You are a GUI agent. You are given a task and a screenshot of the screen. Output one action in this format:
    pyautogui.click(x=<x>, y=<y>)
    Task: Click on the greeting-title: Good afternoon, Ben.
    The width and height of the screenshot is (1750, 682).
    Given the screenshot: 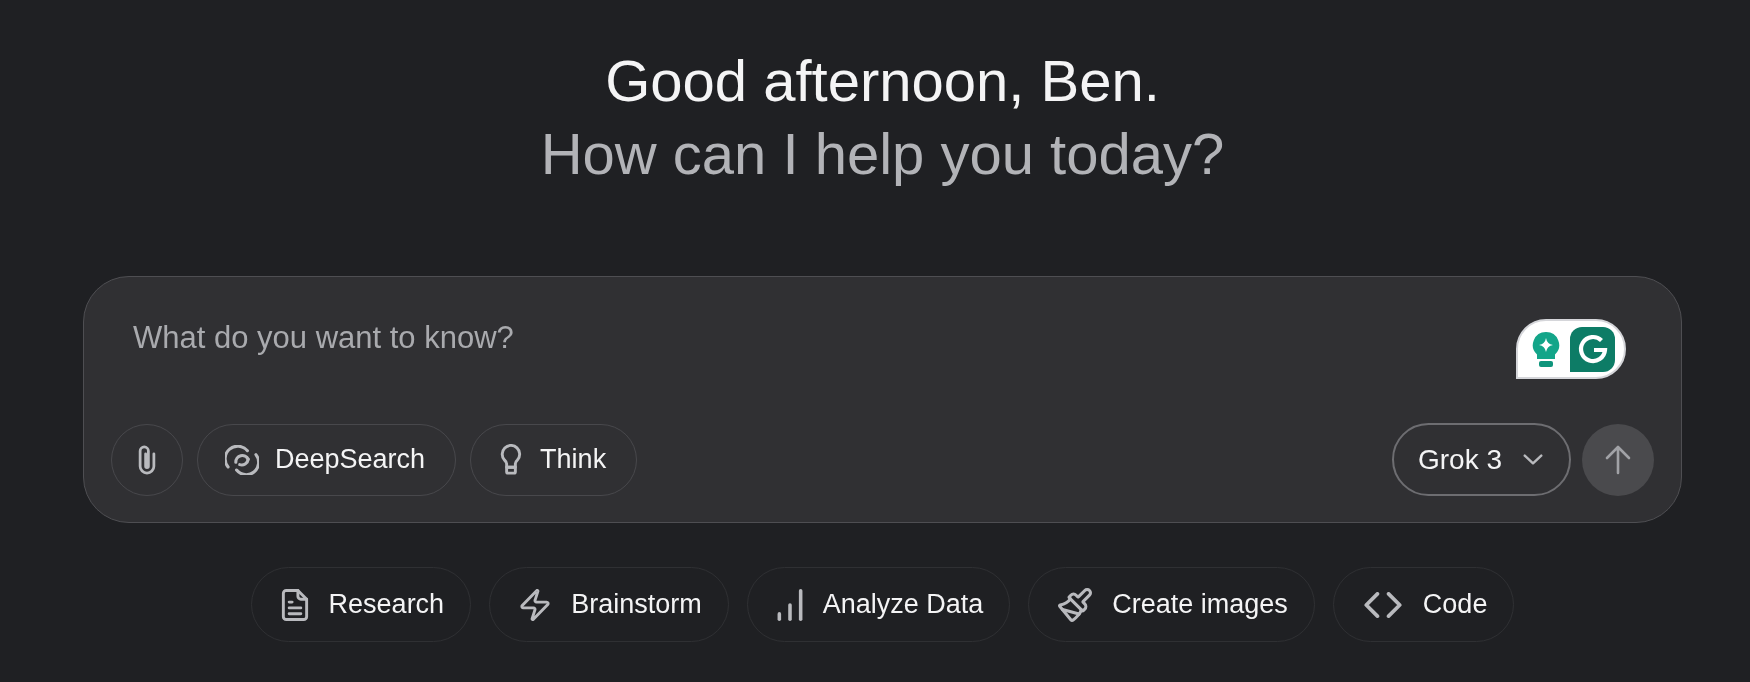 What is the action you would take?
    pyautogui.click(x=882, y=81)
    